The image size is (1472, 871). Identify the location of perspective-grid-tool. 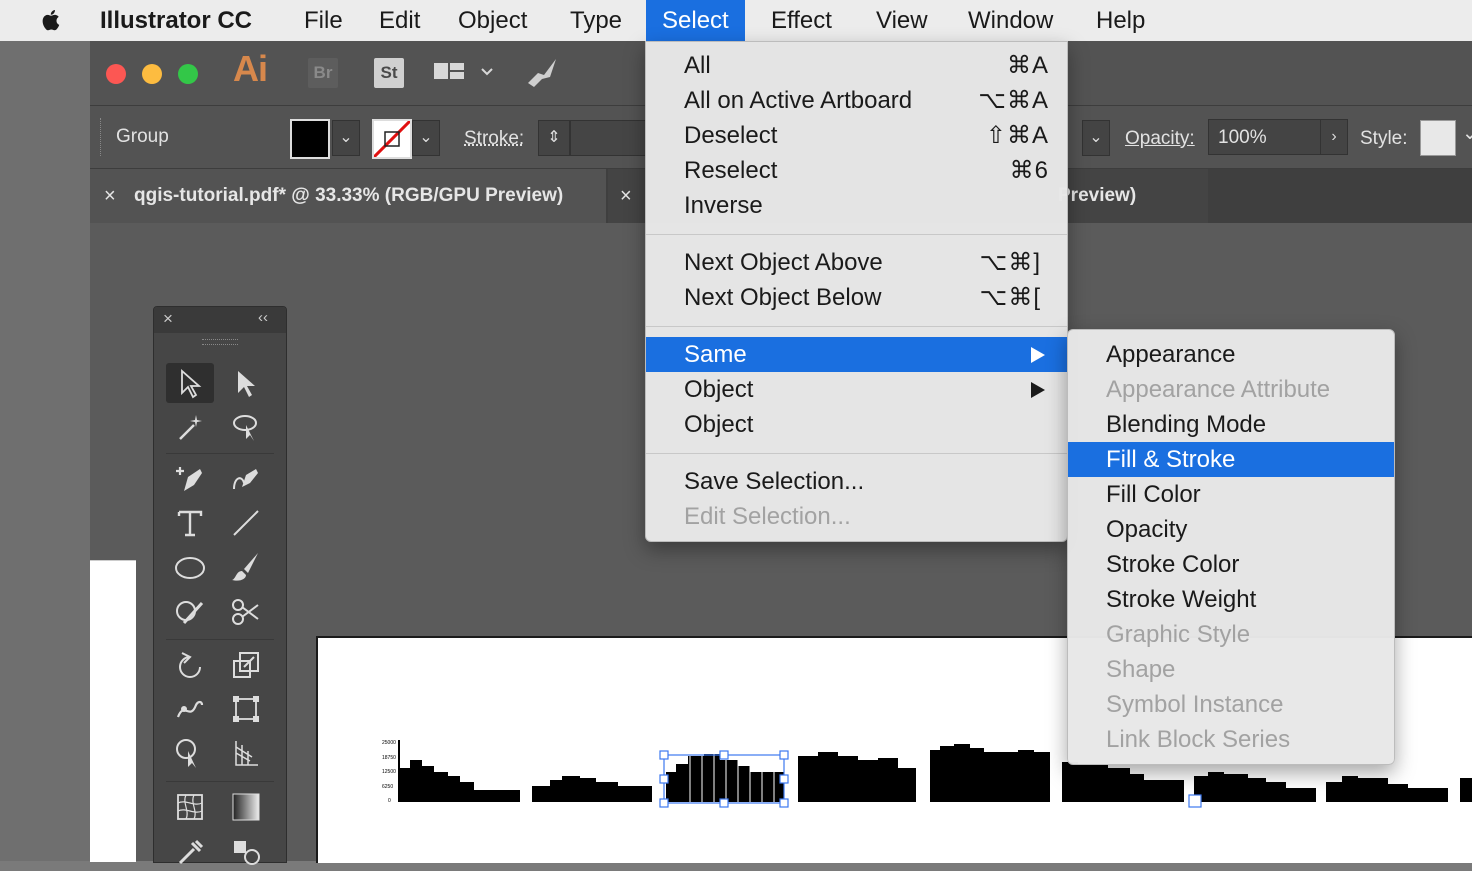
(246, 753).